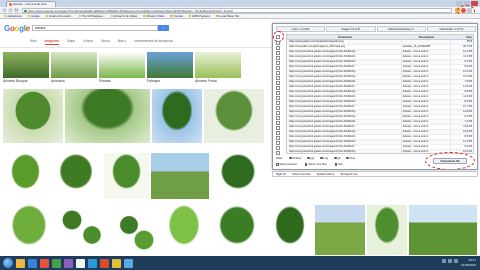  Describe the element at coordinates (74, 67) in the screenshot. I see `chip-arbustos: Arbustos` at that location.